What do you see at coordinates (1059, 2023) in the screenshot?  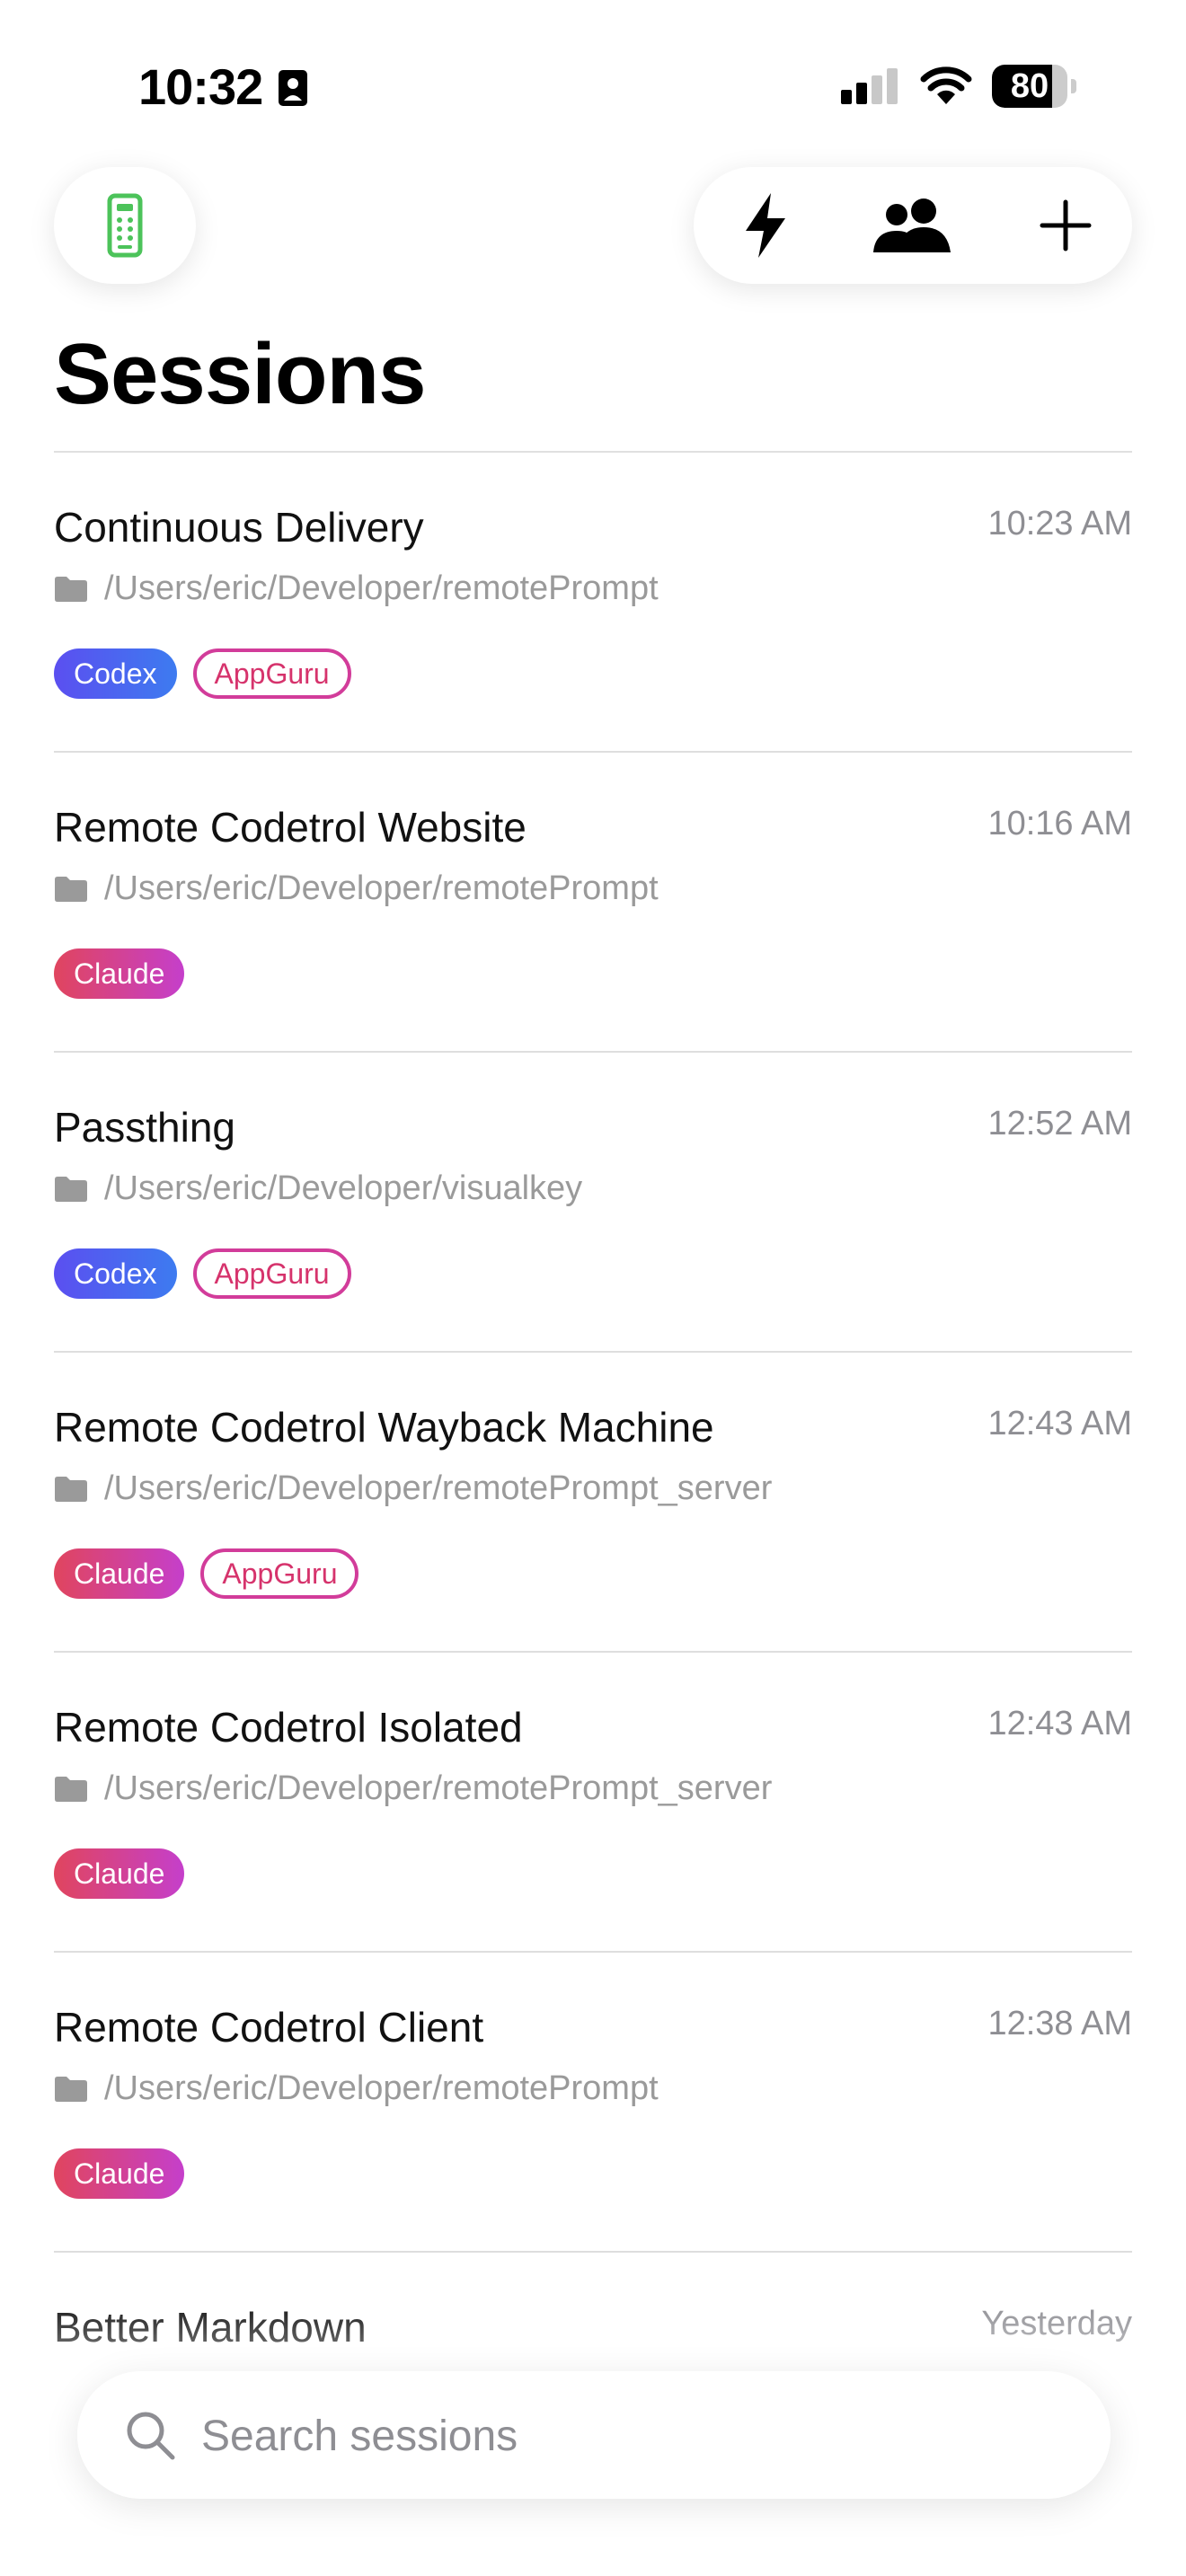 I see `session-time: 12:38 AM` at bounding box center [1059, 2023].